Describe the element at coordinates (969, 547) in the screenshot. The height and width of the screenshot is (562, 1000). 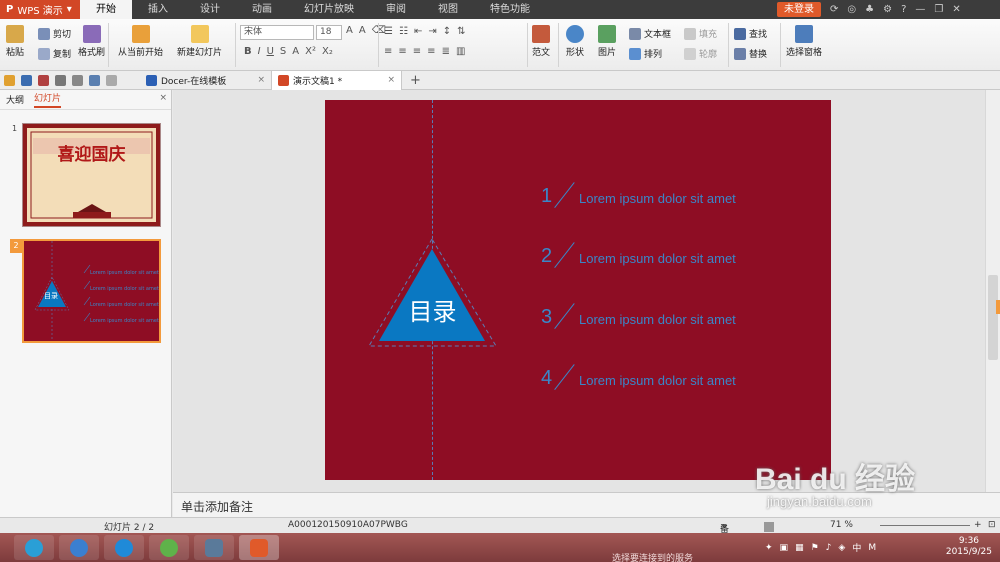
I see `taskbar-clock: 9:36 2015/9/25` at that location.